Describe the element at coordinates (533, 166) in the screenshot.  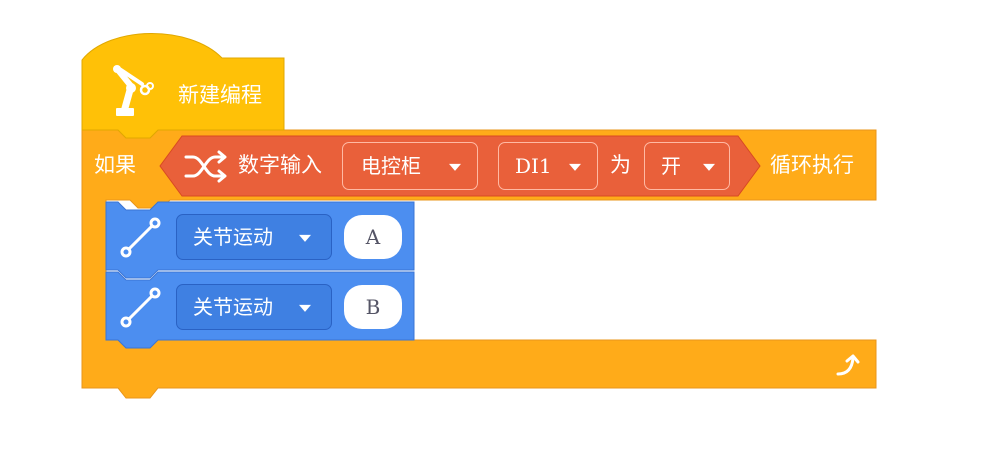
I see `port-dropdown-label: DI1` at that location.